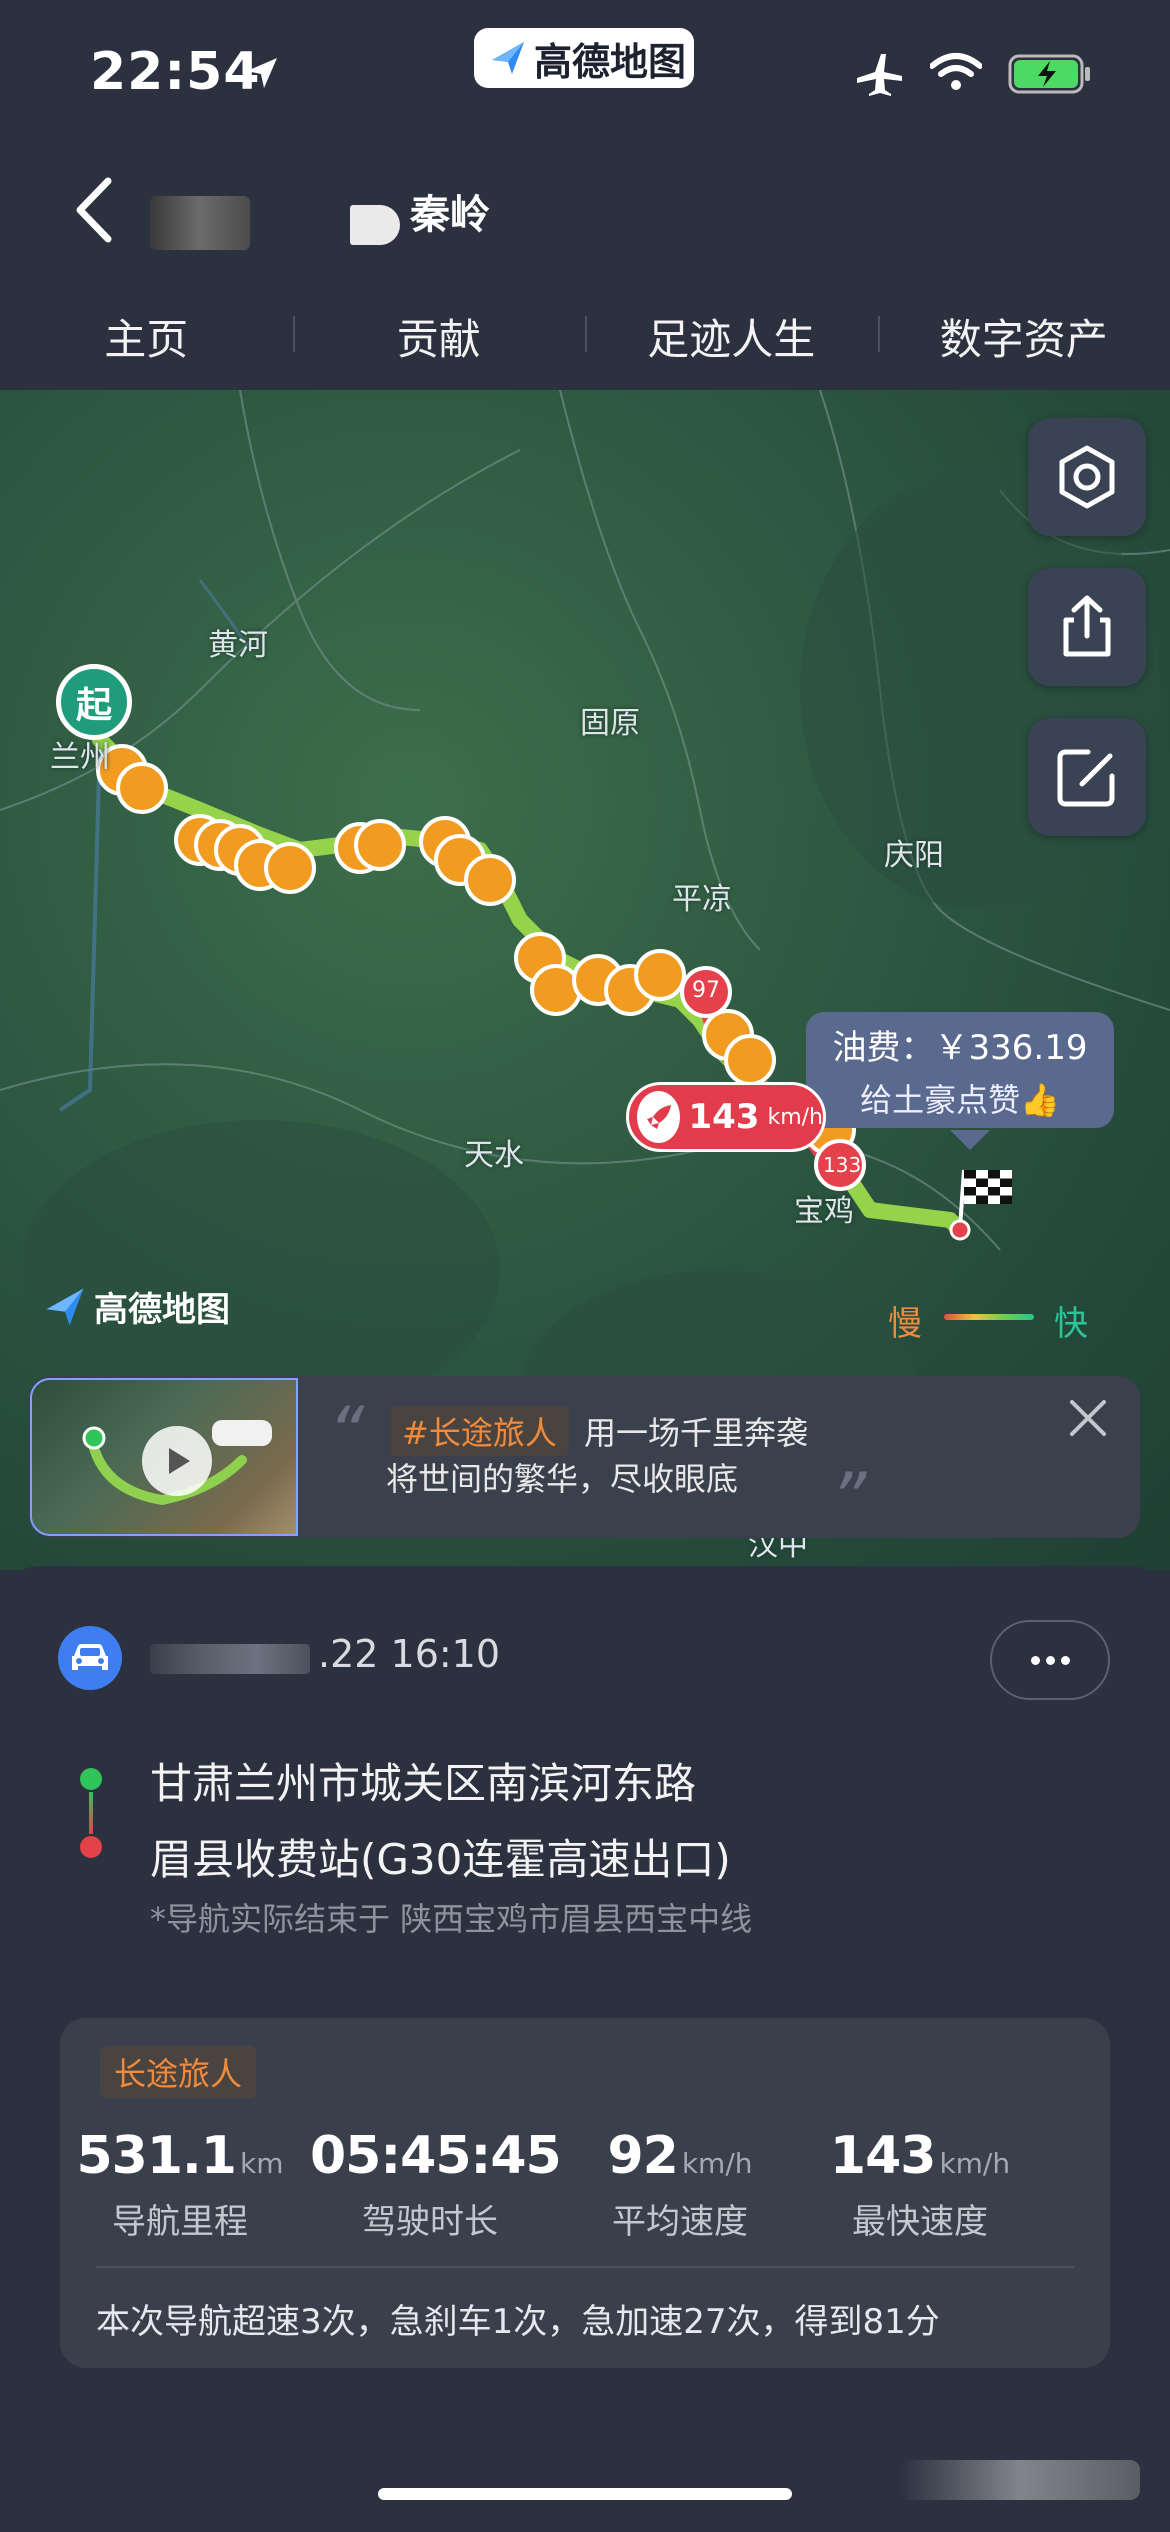  What do you see at coordinates (562, 1479) in the screenshot?
I see `banner-text-line2: 将世间的繁华，尽收眼底` at bounding box center [562, 1479].